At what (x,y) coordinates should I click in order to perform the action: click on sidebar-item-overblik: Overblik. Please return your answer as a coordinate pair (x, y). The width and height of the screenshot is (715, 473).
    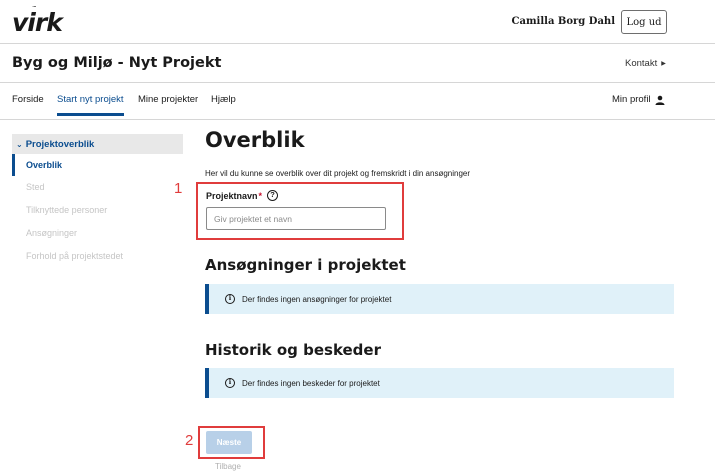
    Looking at the image, I should click on (44, 165).